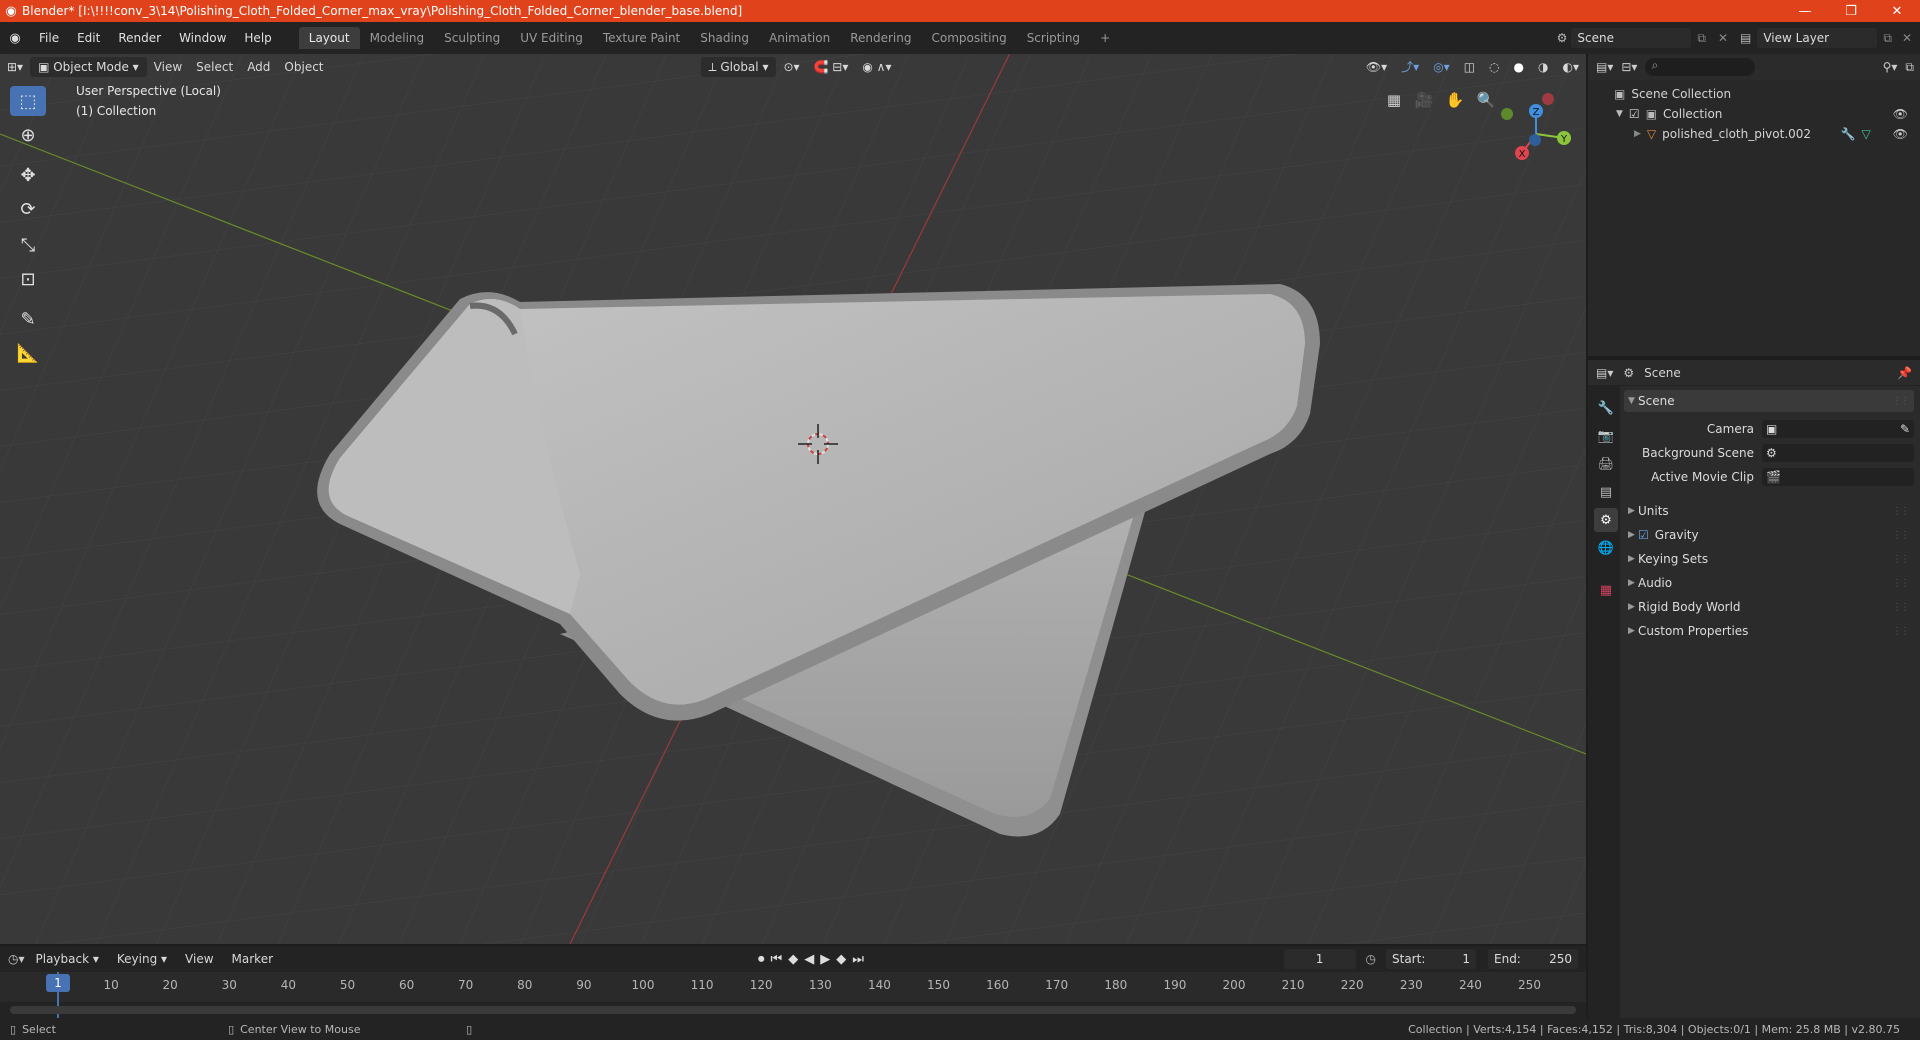 The height and width of the screenshot is (1040, 1920). I want to click on scene-new-icon: ⧉, so click(1701, 38).